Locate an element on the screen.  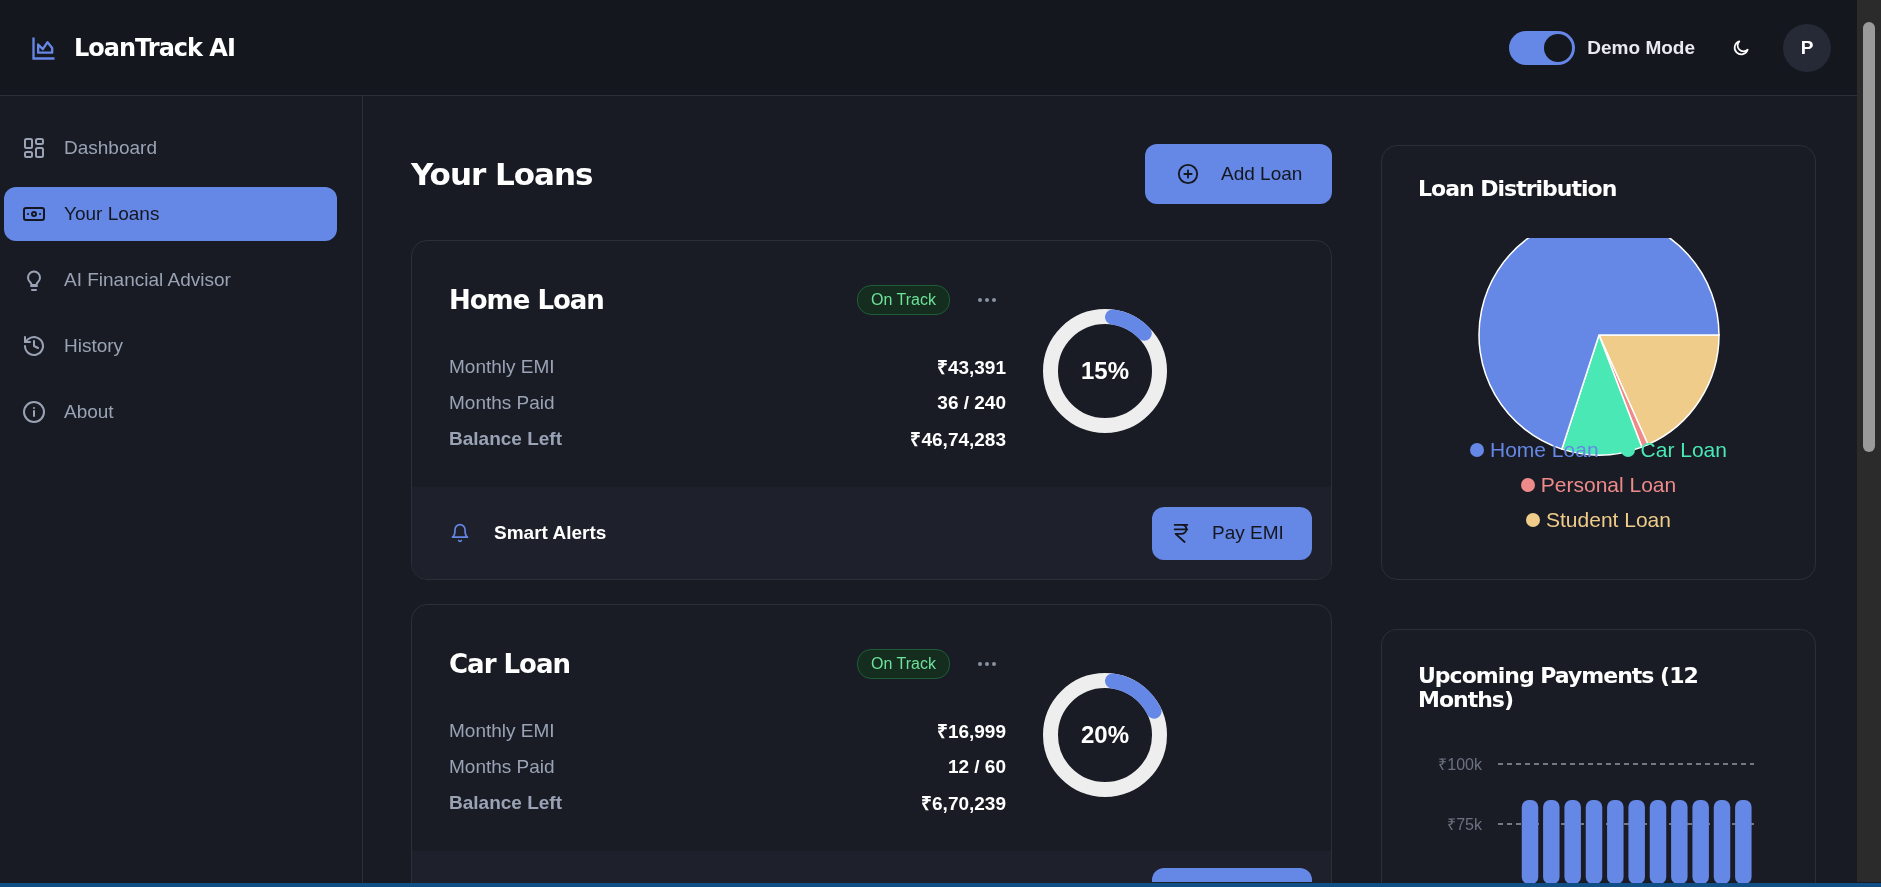
legend-label: Personal Loan is located at coordinates (1608, 484).